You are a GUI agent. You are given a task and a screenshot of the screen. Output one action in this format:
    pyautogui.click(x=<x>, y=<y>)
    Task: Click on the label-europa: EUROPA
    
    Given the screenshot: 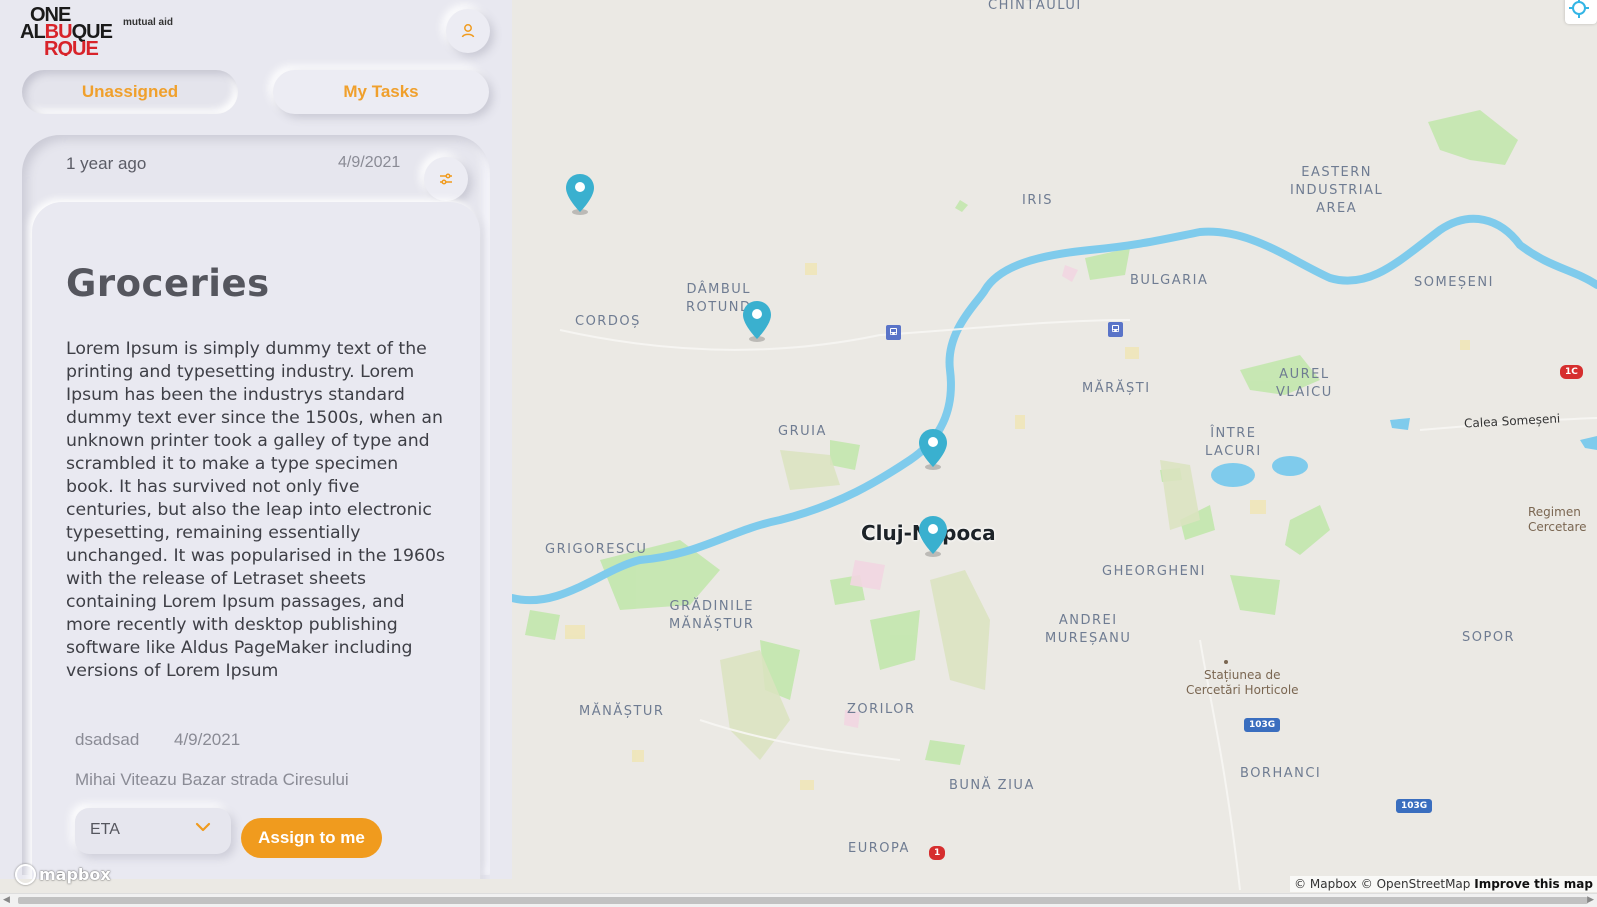 What is the action you would take?
    pyautogui.click(x=879, y=848)
    